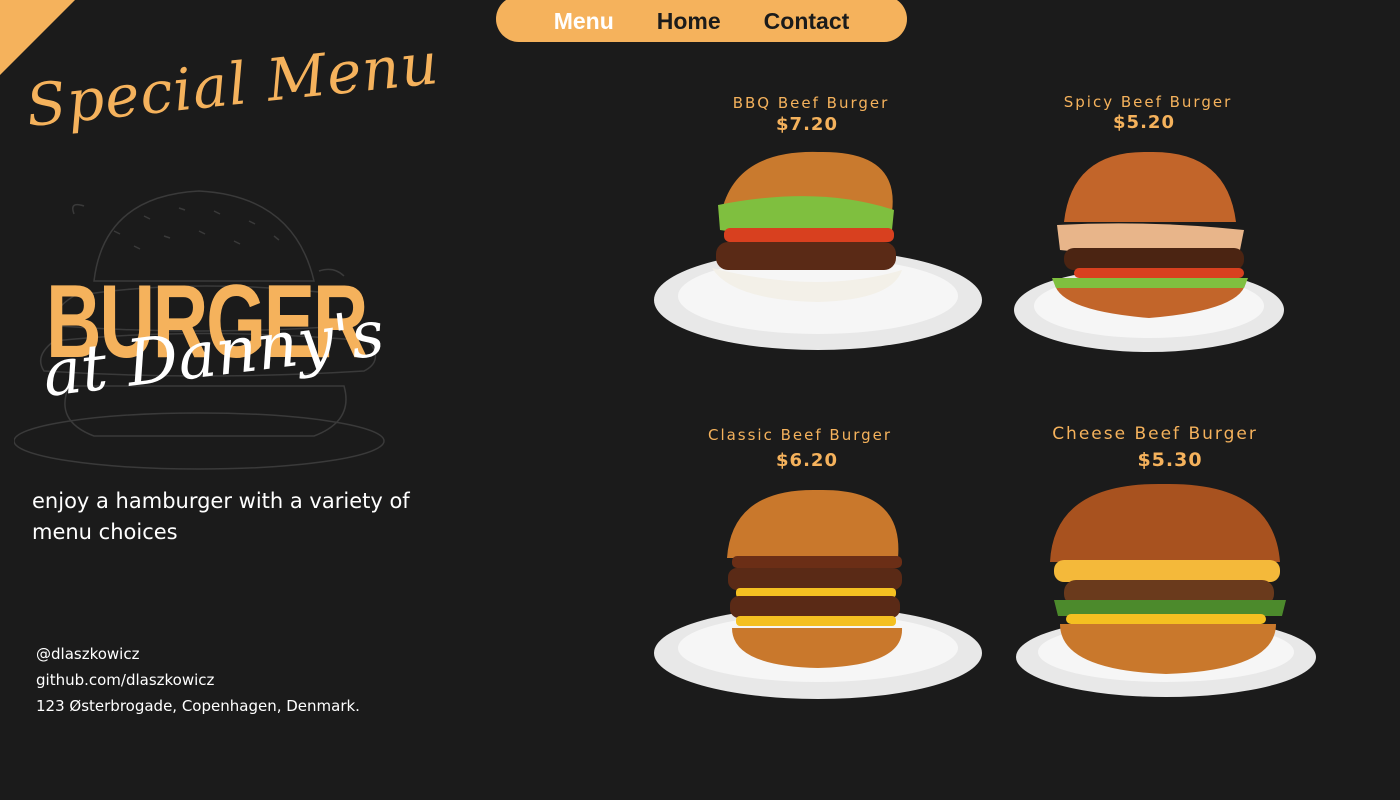 The width and height of the screenshot is (1400, 800). What do you see at coordinates (584, 21) in the screenshot?
I see `nav-menu-link: Menu` at bounding box center [584, 21].